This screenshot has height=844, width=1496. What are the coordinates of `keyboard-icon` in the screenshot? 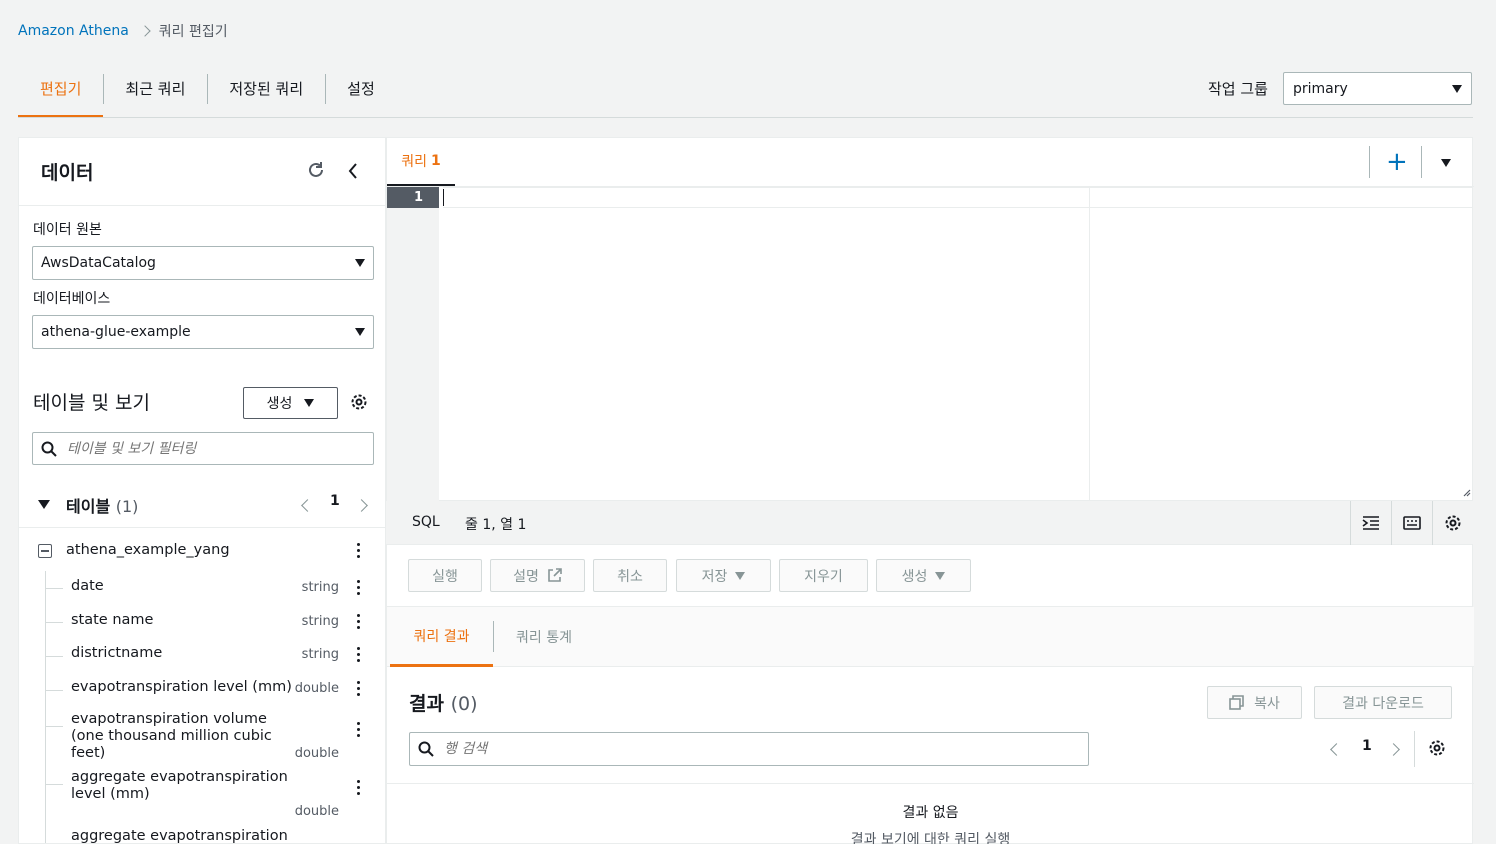 It's located at (1411, 523).